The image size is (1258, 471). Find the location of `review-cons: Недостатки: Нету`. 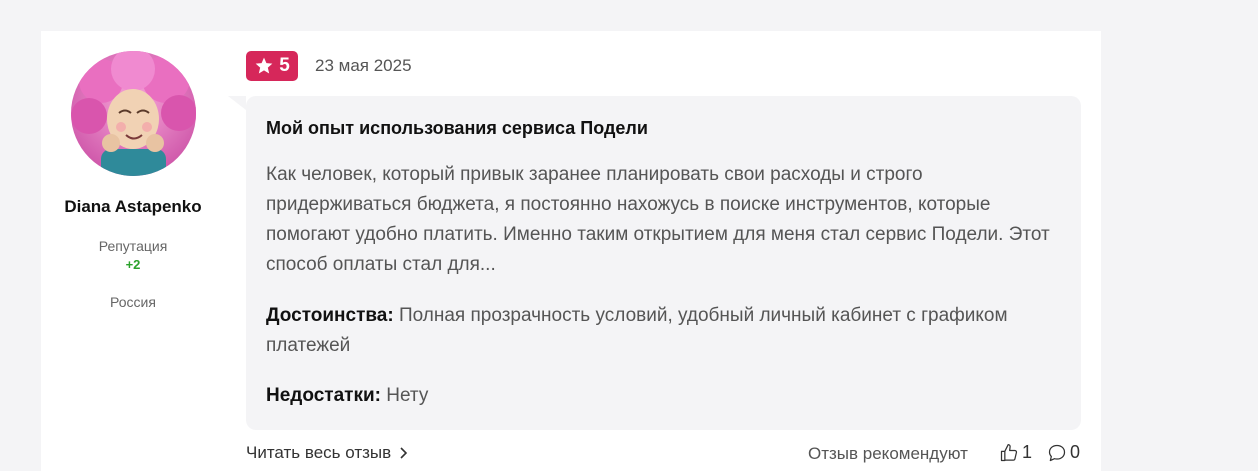

review-cons: Недостатки: Нету is located at coordinates (661, 396).